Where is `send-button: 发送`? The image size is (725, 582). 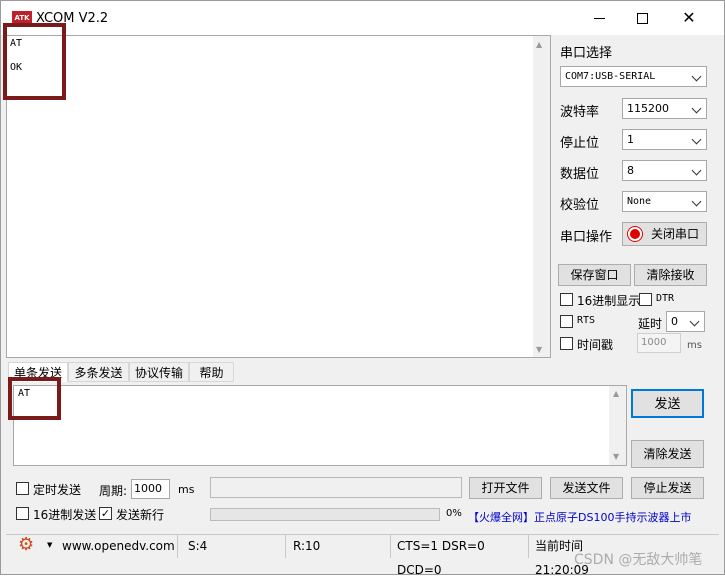 send-button: 发送 is located at coordinates (667, 403).